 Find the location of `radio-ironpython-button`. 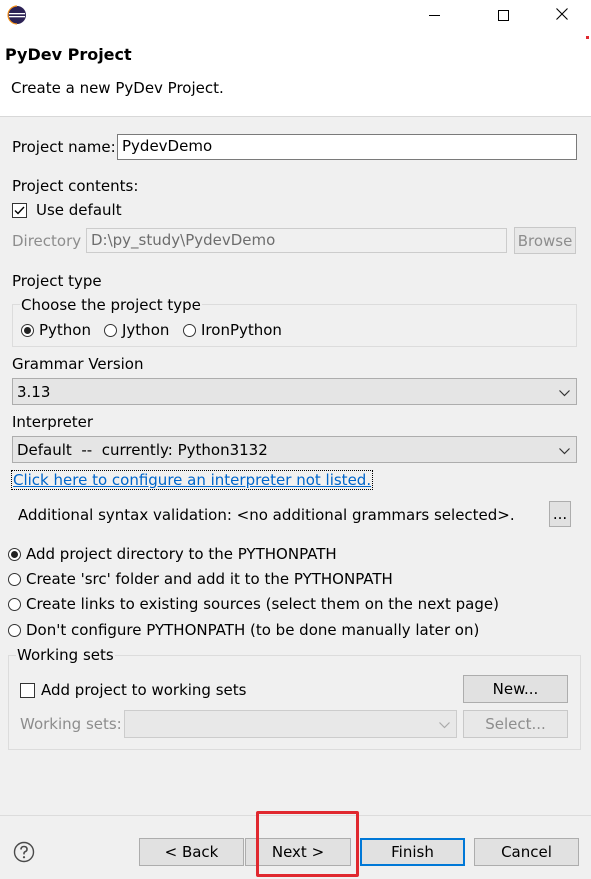

radio-ironpython-button is located at coordinates (189, 330).